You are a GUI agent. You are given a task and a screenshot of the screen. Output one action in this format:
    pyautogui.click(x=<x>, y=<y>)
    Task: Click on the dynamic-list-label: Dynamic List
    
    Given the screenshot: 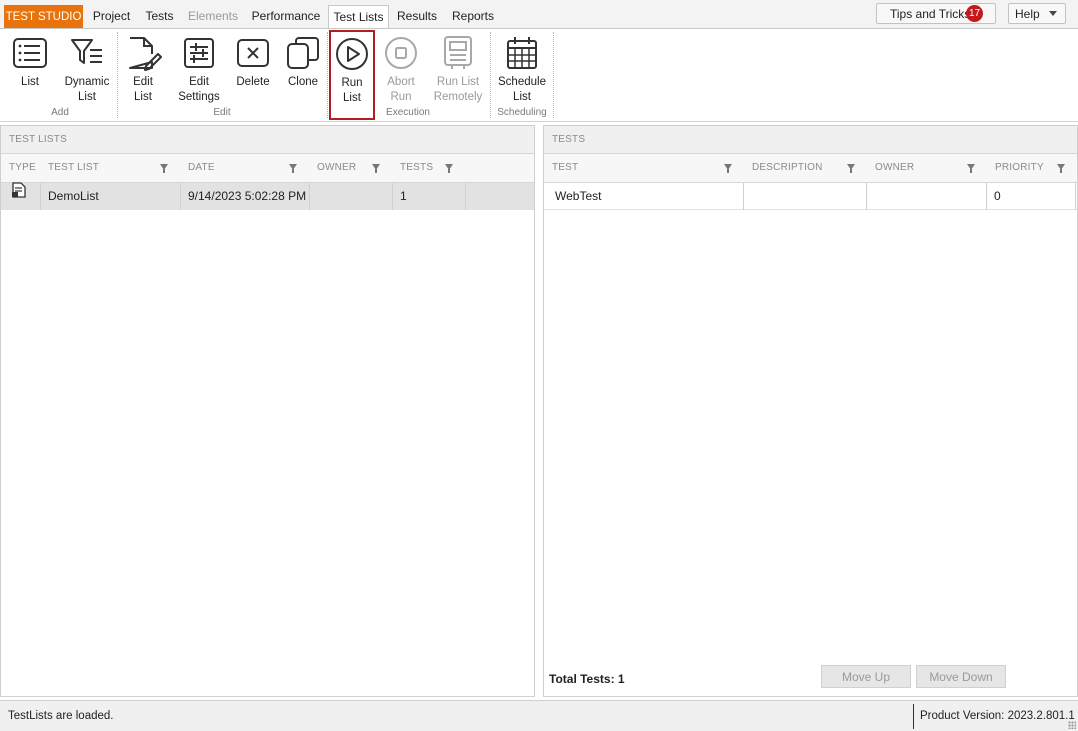 What is the action you would take?
    pyautogui.click(x=87, y=89)
    